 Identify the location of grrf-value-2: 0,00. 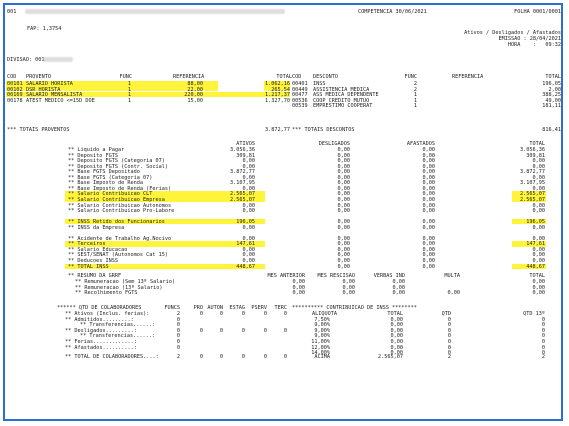
(399, 293).